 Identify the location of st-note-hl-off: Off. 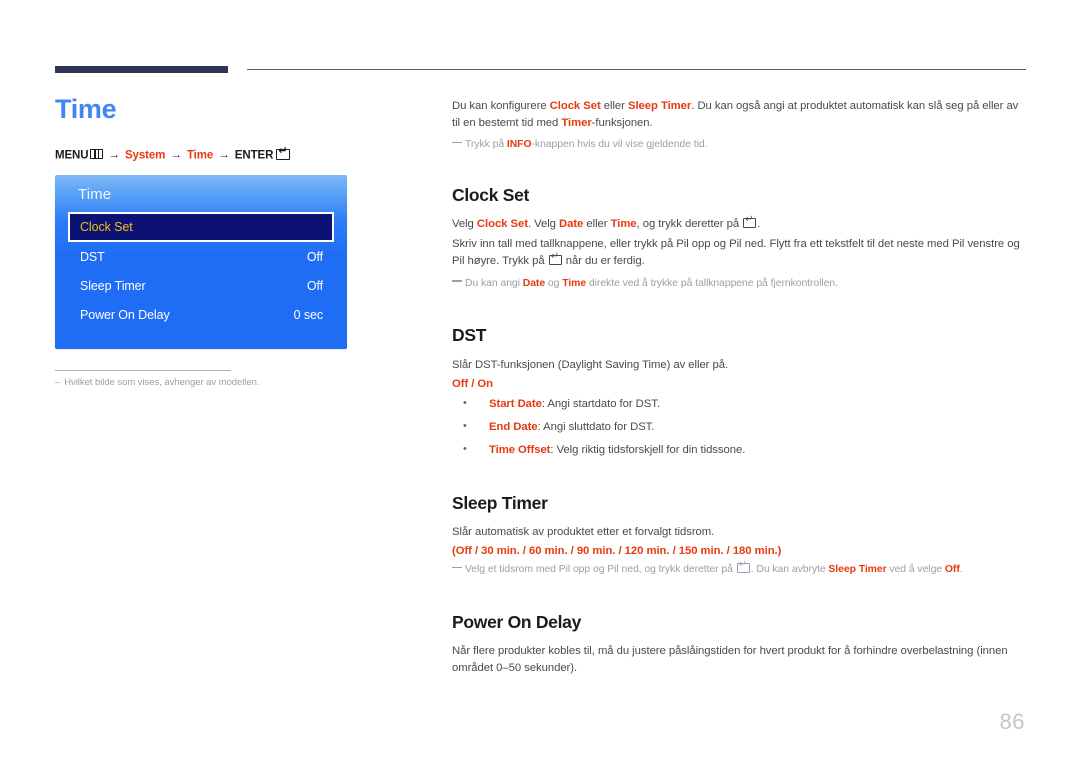
(952, 570).